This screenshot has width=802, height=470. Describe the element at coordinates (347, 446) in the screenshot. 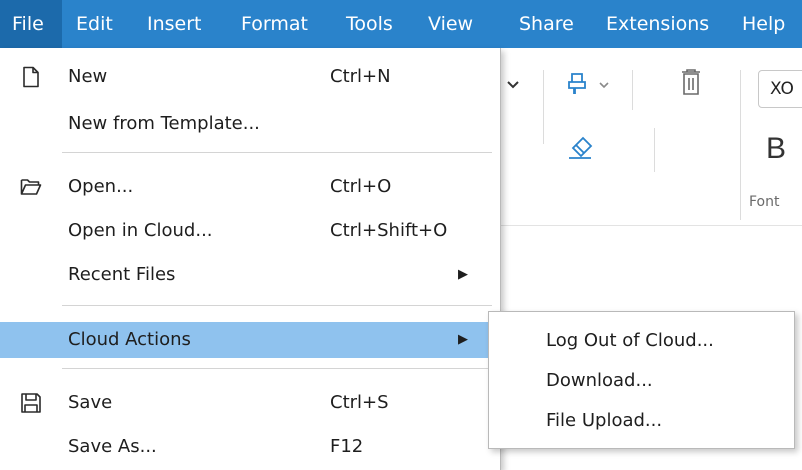

I see `shortcut-label: F12` at that location.